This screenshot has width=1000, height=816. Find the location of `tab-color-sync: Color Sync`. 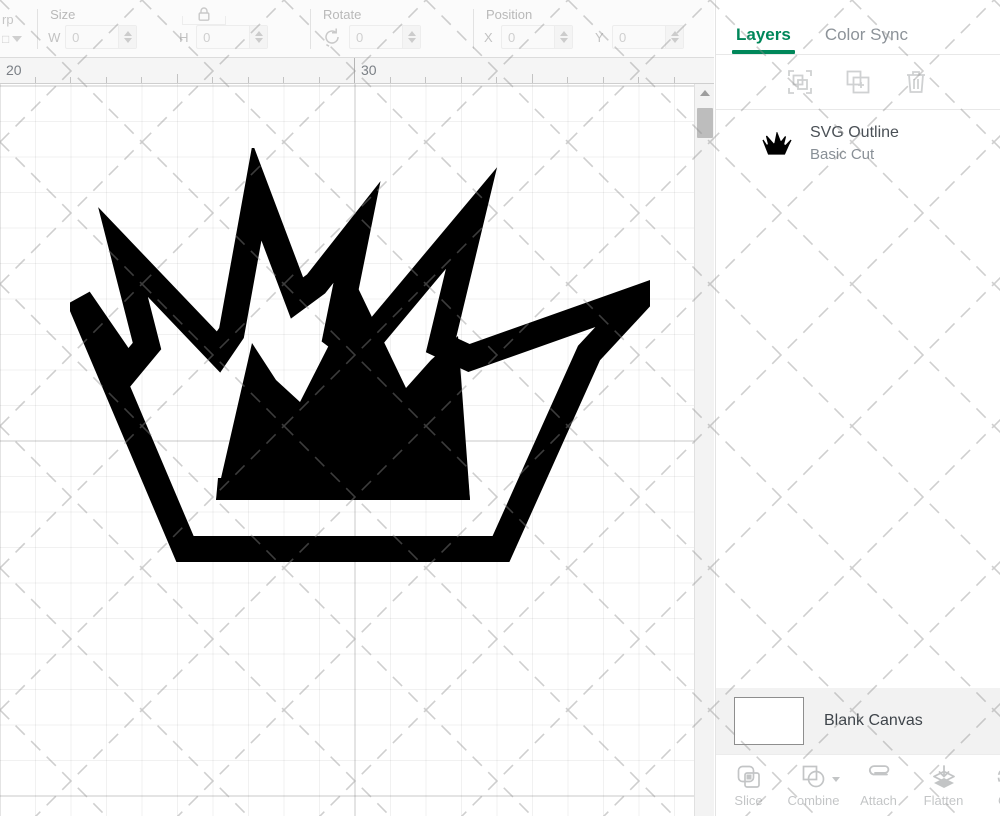

tab-color-sync: Color Sync is located at coordinates (866, 39).